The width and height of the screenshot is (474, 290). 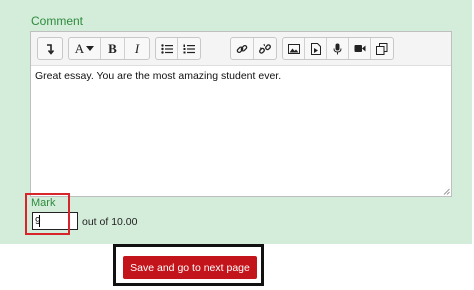 What do you see at coordinates (110, 222) in the screenshot?
I see `mark-max-text: out of 10.00` at bounding box center [110, 222].